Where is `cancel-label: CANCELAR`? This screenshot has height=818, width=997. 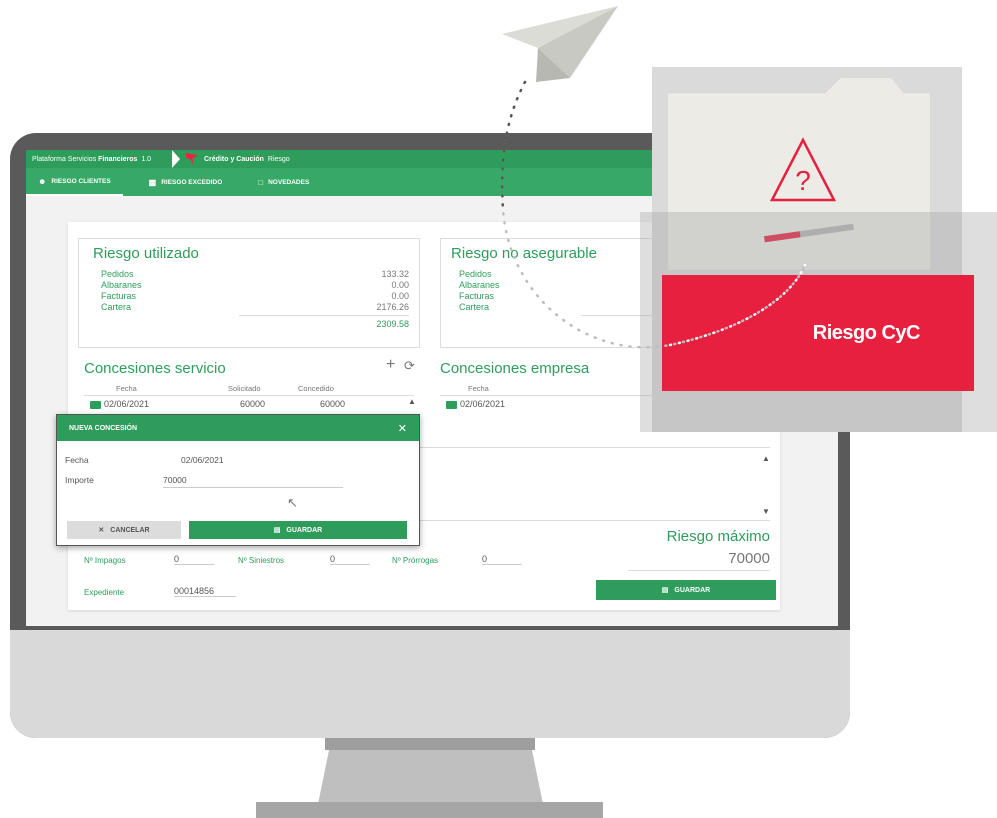
cancel-label: CANCELAR is located at coordinates (130, 530).